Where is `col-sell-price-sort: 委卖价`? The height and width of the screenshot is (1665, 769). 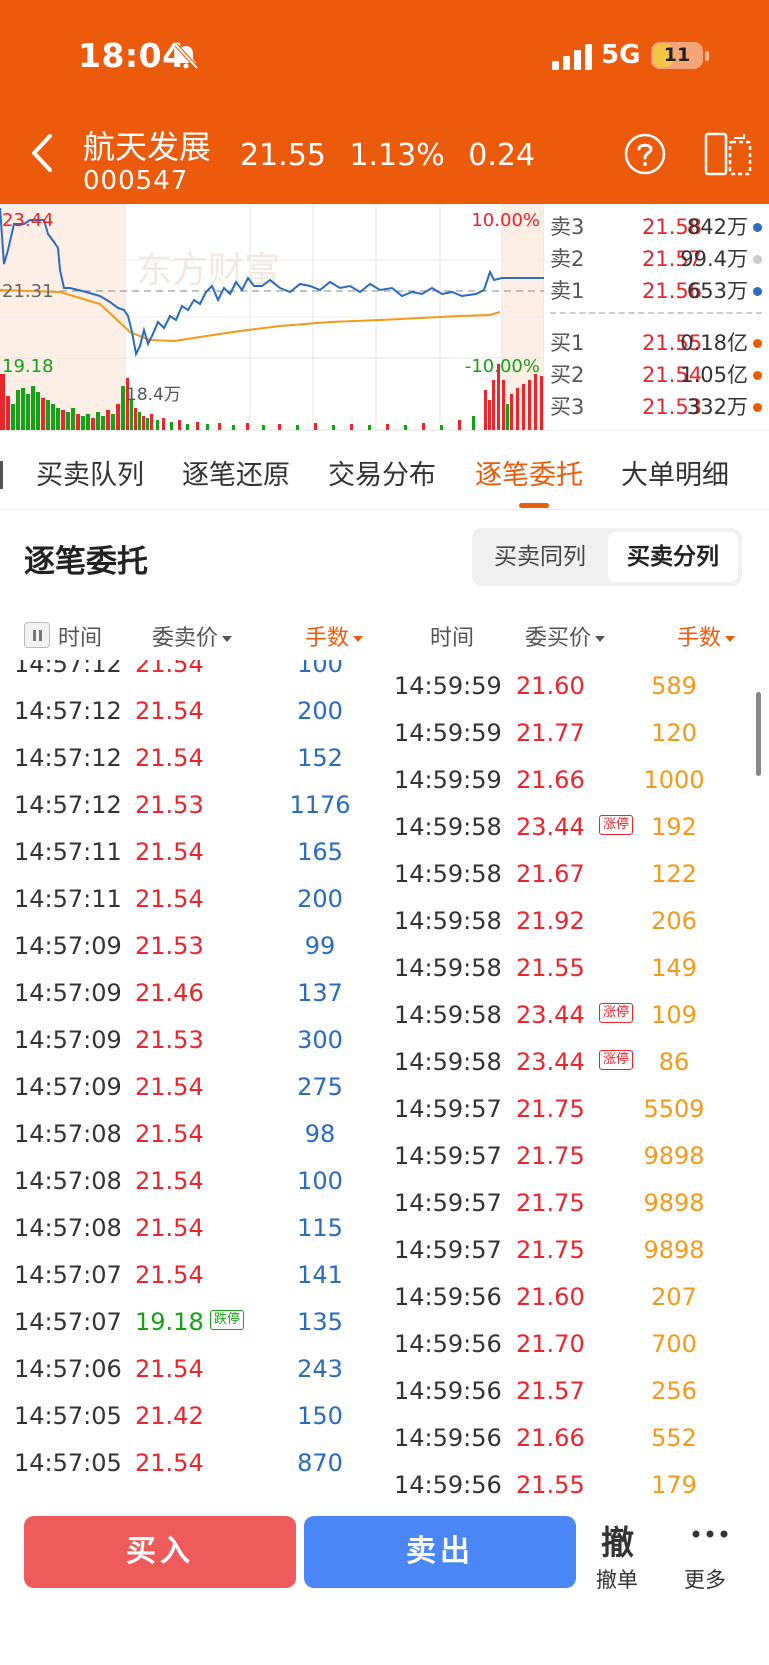
col-sell-price-sort: 委卖价 is located at coordinates (192, 636).